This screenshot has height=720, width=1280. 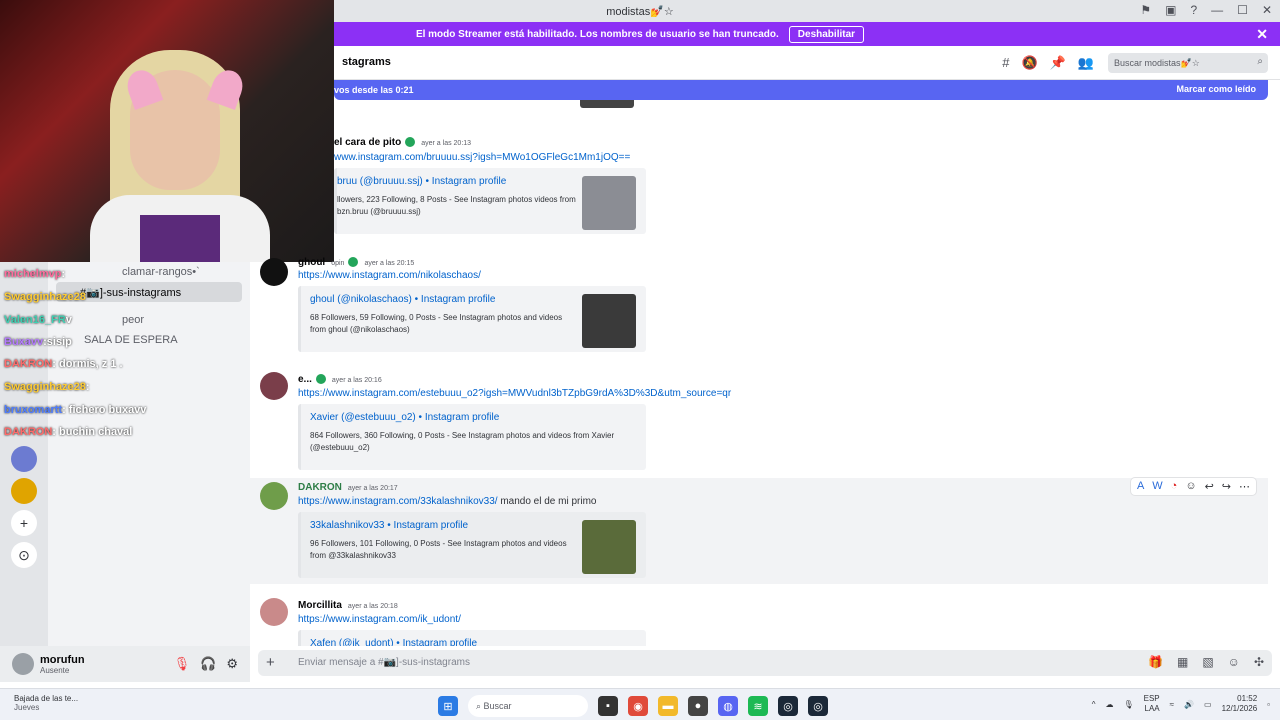 What do you see at coordinates (1208, 704) in the screenshot?
I see `battery-icon: ▭` at bounding box center [1208, 704].